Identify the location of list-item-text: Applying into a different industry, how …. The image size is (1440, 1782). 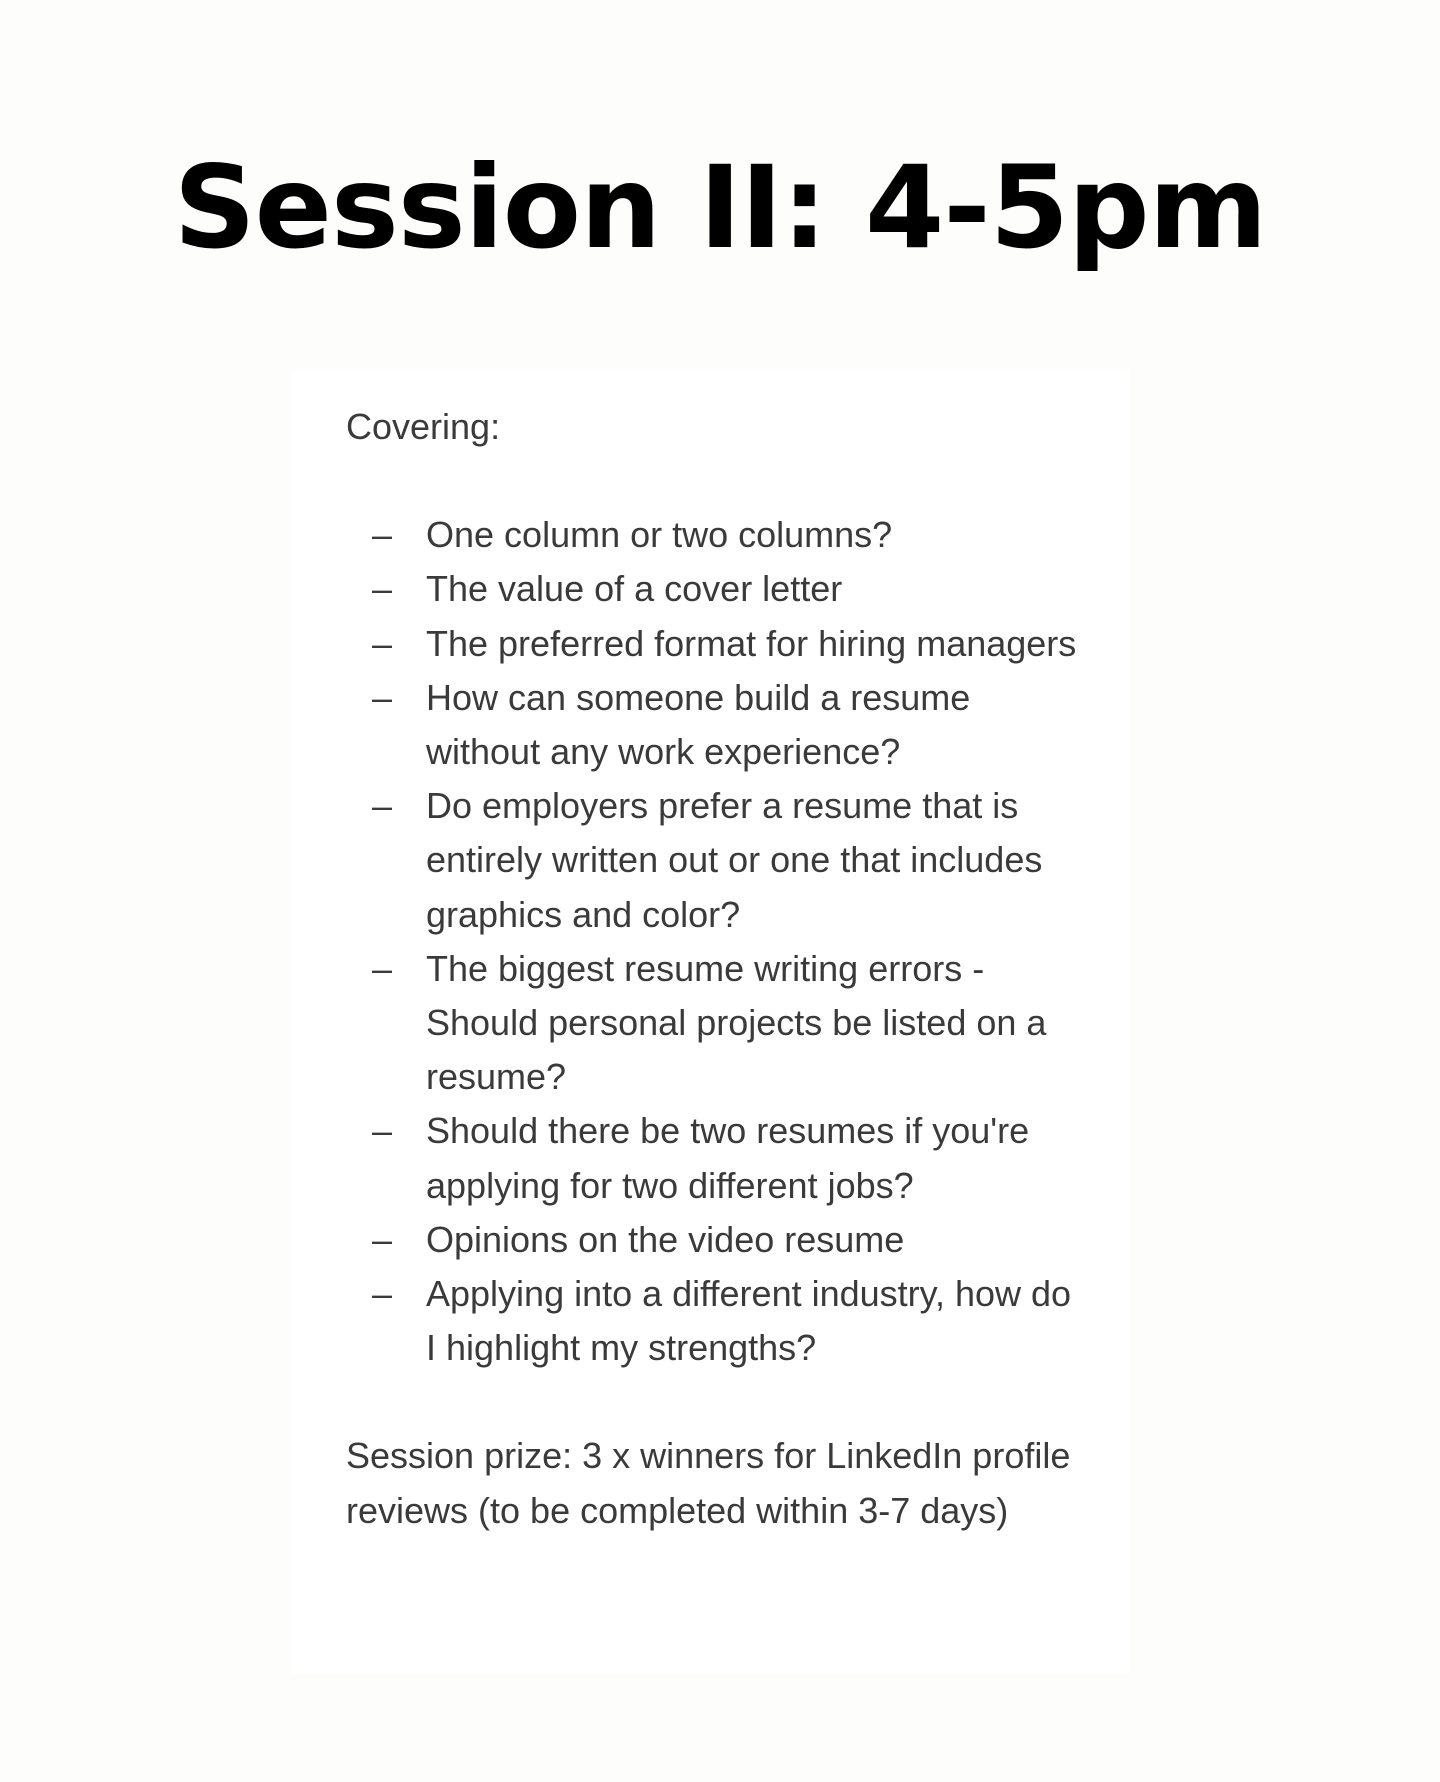
(749, 1321).